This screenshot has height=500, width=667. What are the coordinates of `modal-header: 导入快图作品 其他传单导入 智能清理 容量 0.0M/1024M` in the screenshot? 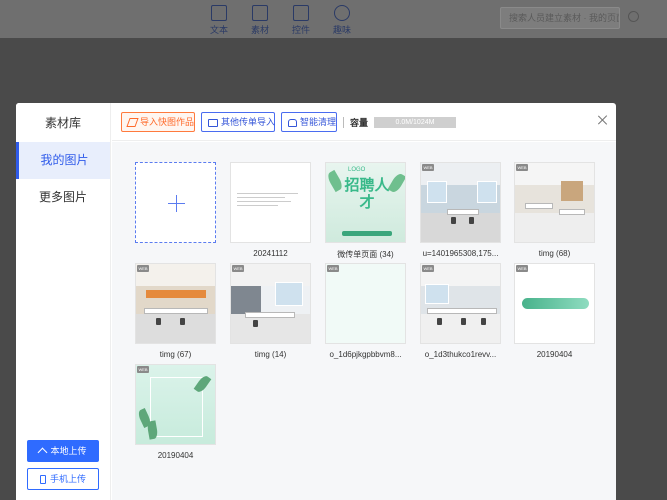 It's located at (364, 122).